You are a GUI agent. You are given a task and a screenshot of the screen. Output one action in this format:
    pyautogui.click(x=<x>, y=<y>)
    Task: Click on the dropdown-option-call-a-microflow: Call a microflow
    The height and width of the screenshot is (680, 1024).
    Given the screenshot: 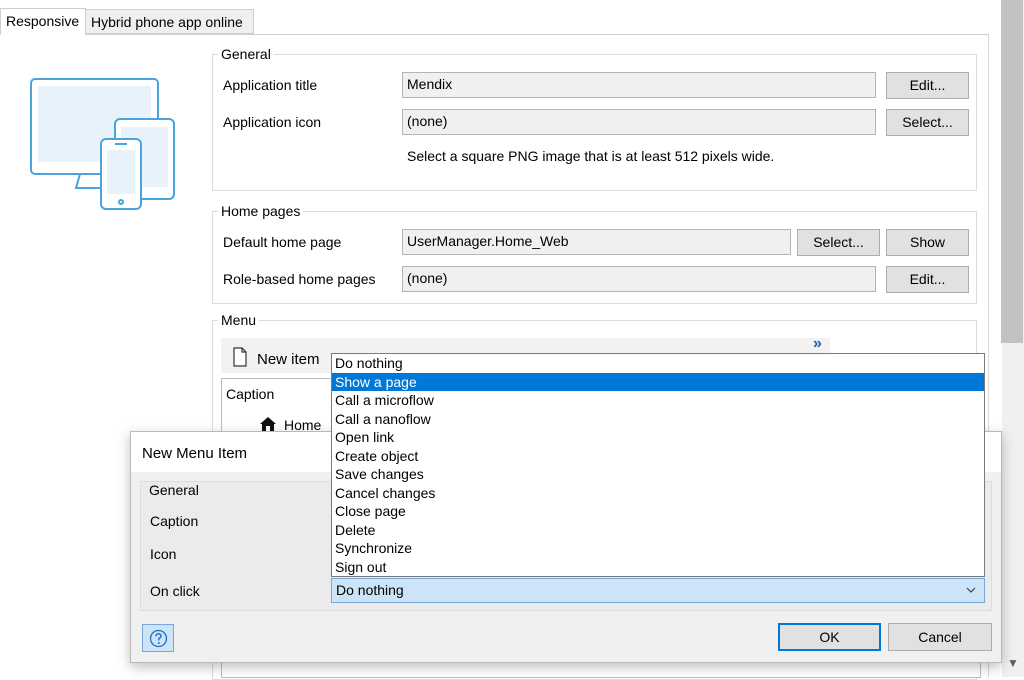 What is the action you would take?
    pyautogui.click(x=658, y=400)
    